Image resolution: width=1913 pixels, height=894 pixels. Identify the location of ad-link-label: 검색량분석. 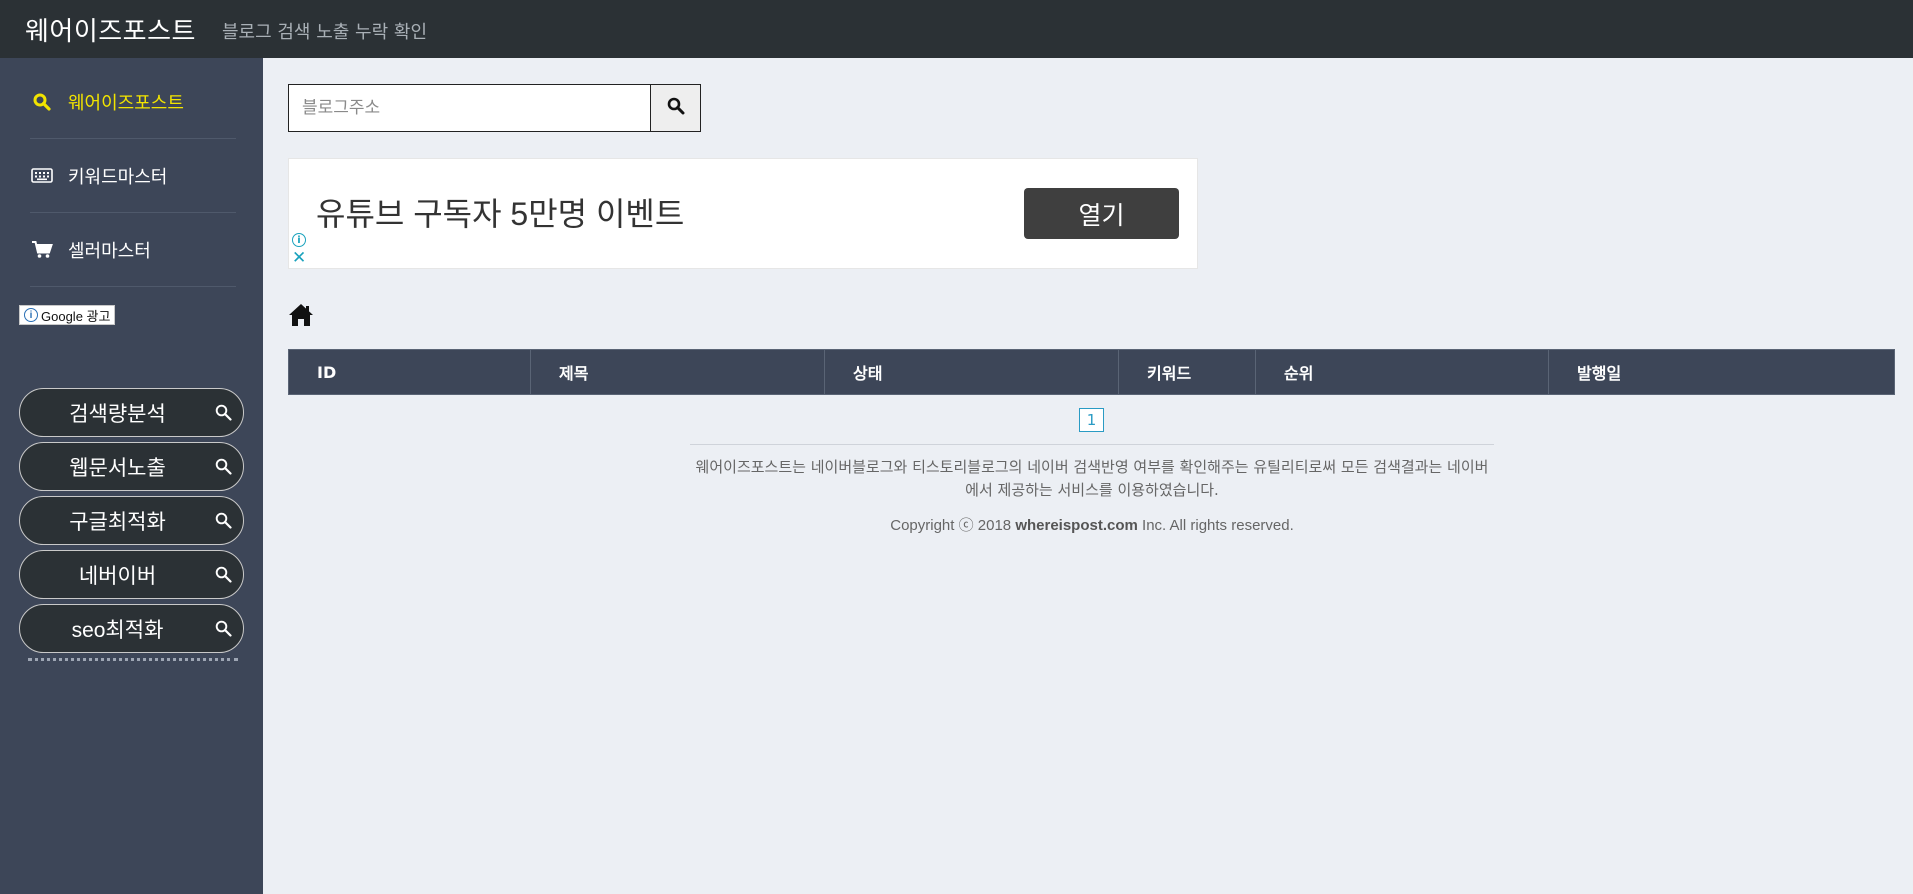
(117, 414).